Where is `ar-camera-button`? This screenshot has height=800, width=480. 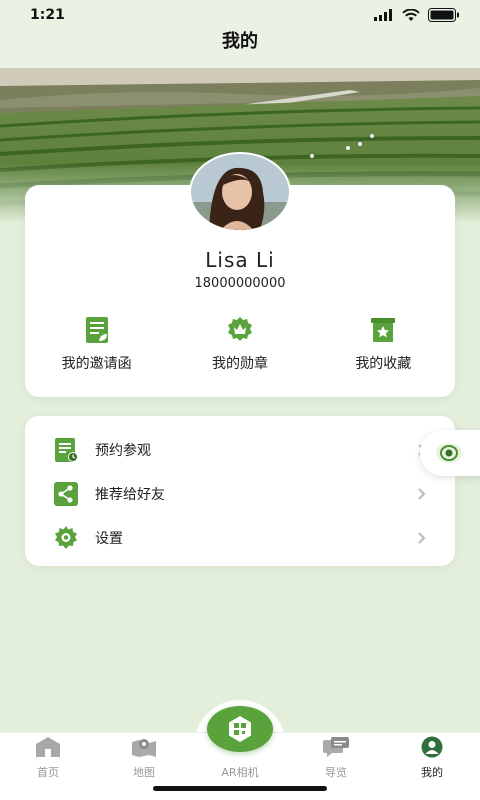 ar-camera-button is located at coordinates (240, 729).